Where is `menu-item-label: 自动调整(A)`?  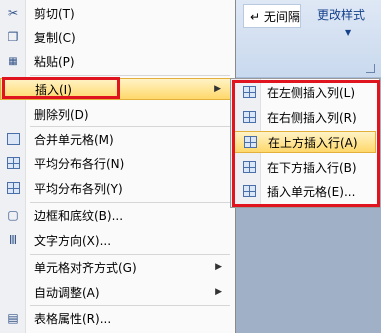 menu-item-label: 自动调整(A) is located at coordinates (67, 292).